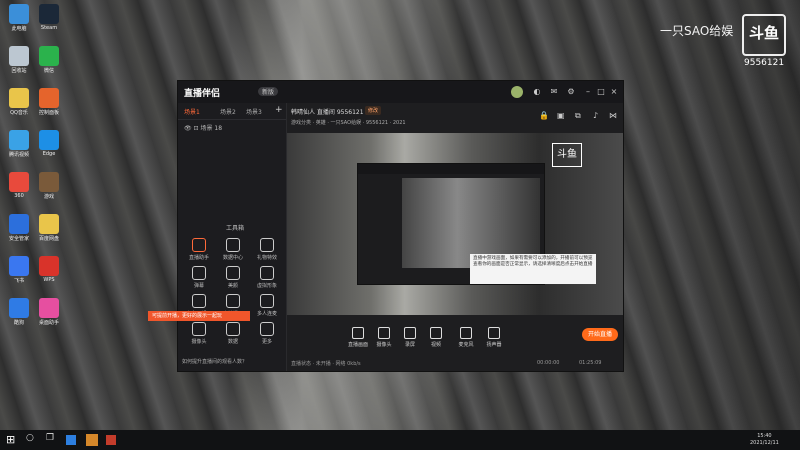  What do you see at coordinates (49, 28) in the screenshot?
I see `desktop-icon-label: Steam` at bounding box center [49, 28].